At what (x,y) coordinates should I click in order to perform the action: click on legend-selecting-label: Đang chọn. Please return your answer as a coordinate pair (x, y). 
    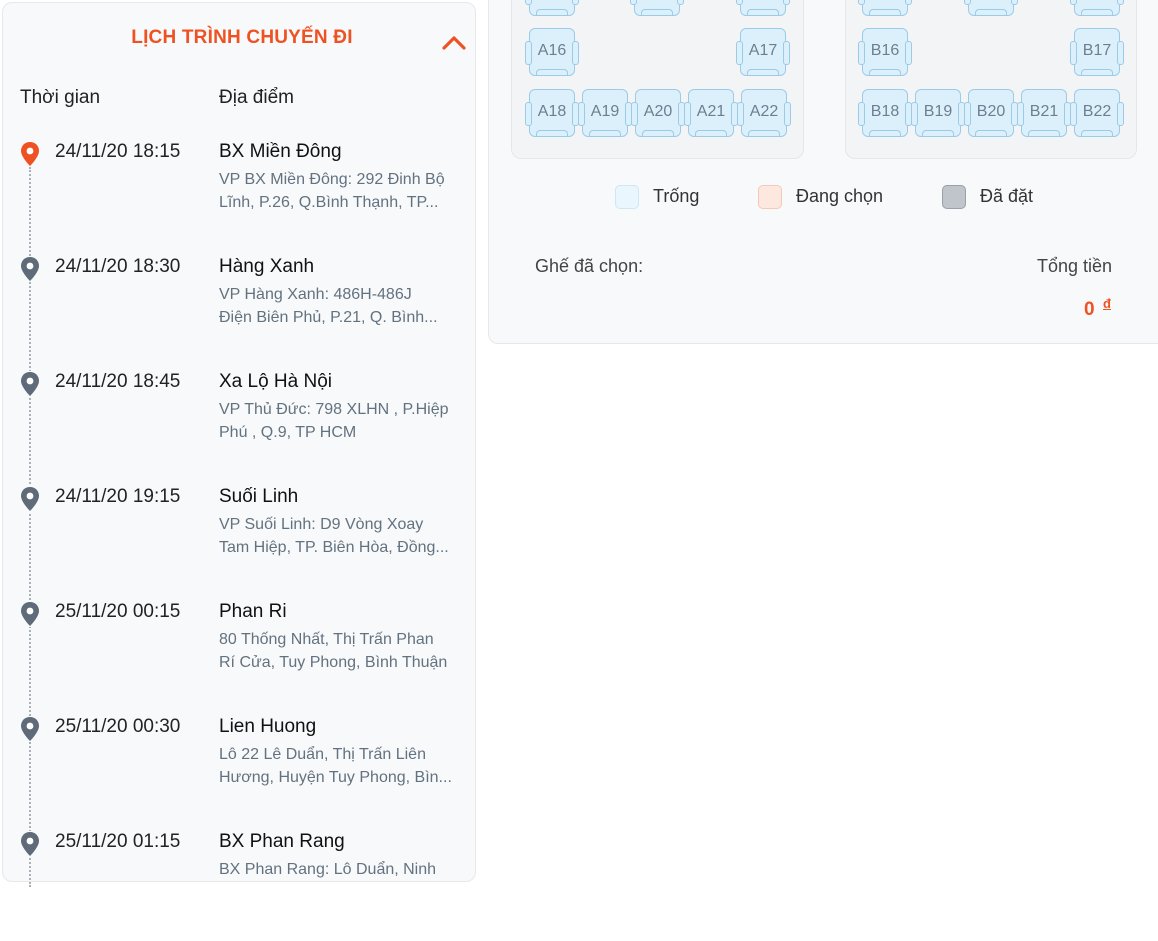
    Looking at the image, I should click on (840, 196).